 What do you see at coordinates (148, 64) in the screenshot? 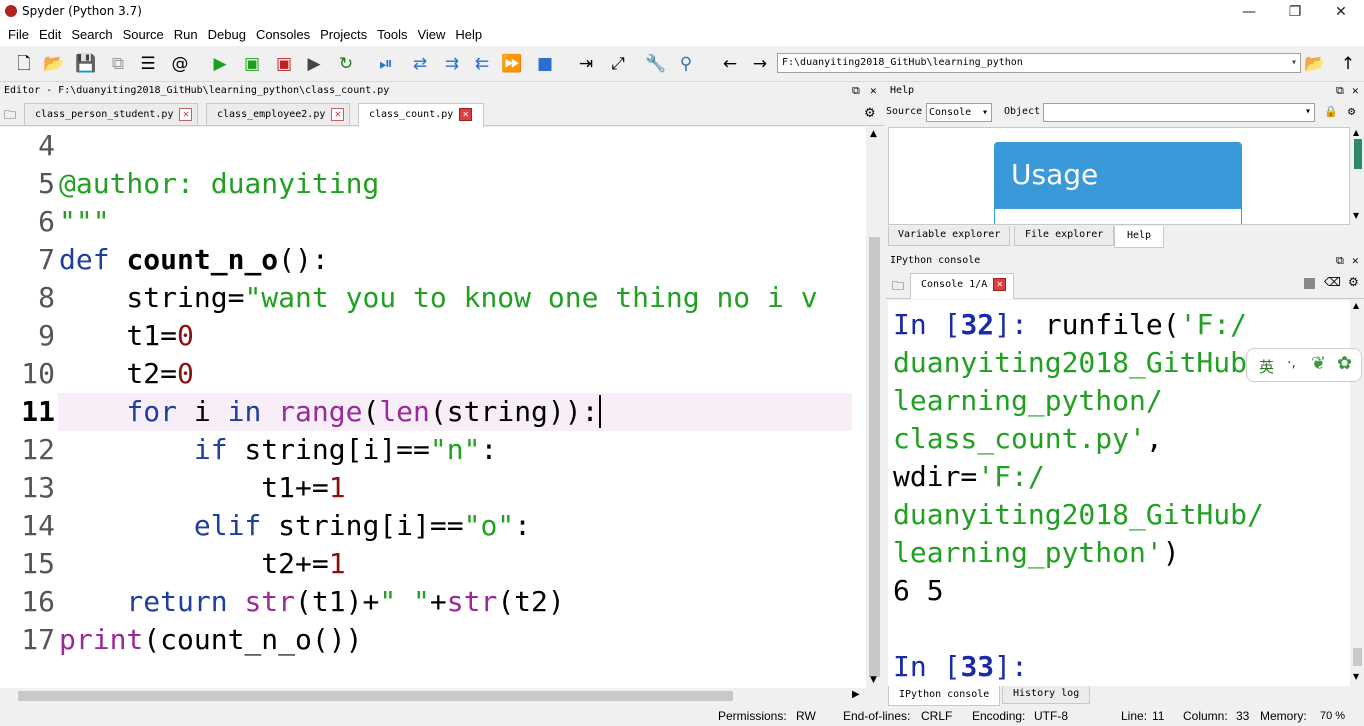
I see `file-list-icon: ☰` at bounding box center [148, 64].